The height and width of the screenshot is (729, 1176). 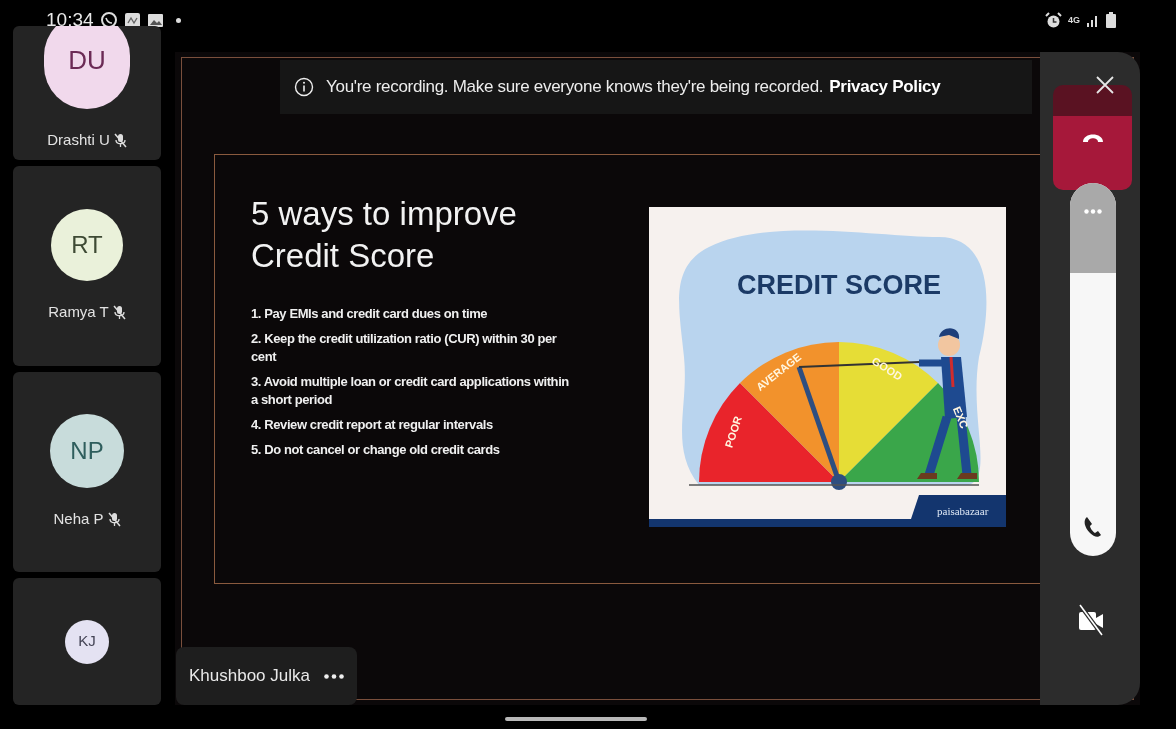 I want to click on participant-avatar: RT, so click(x=87, y=244).